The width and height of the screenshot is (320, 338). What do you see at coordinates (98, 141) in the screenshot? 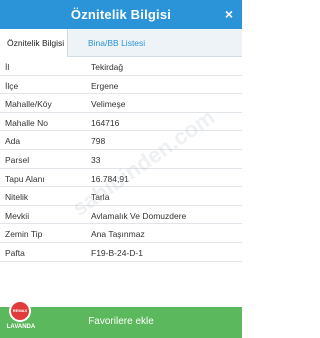
I see `row-value: 798` at bounding box center [98, 141].